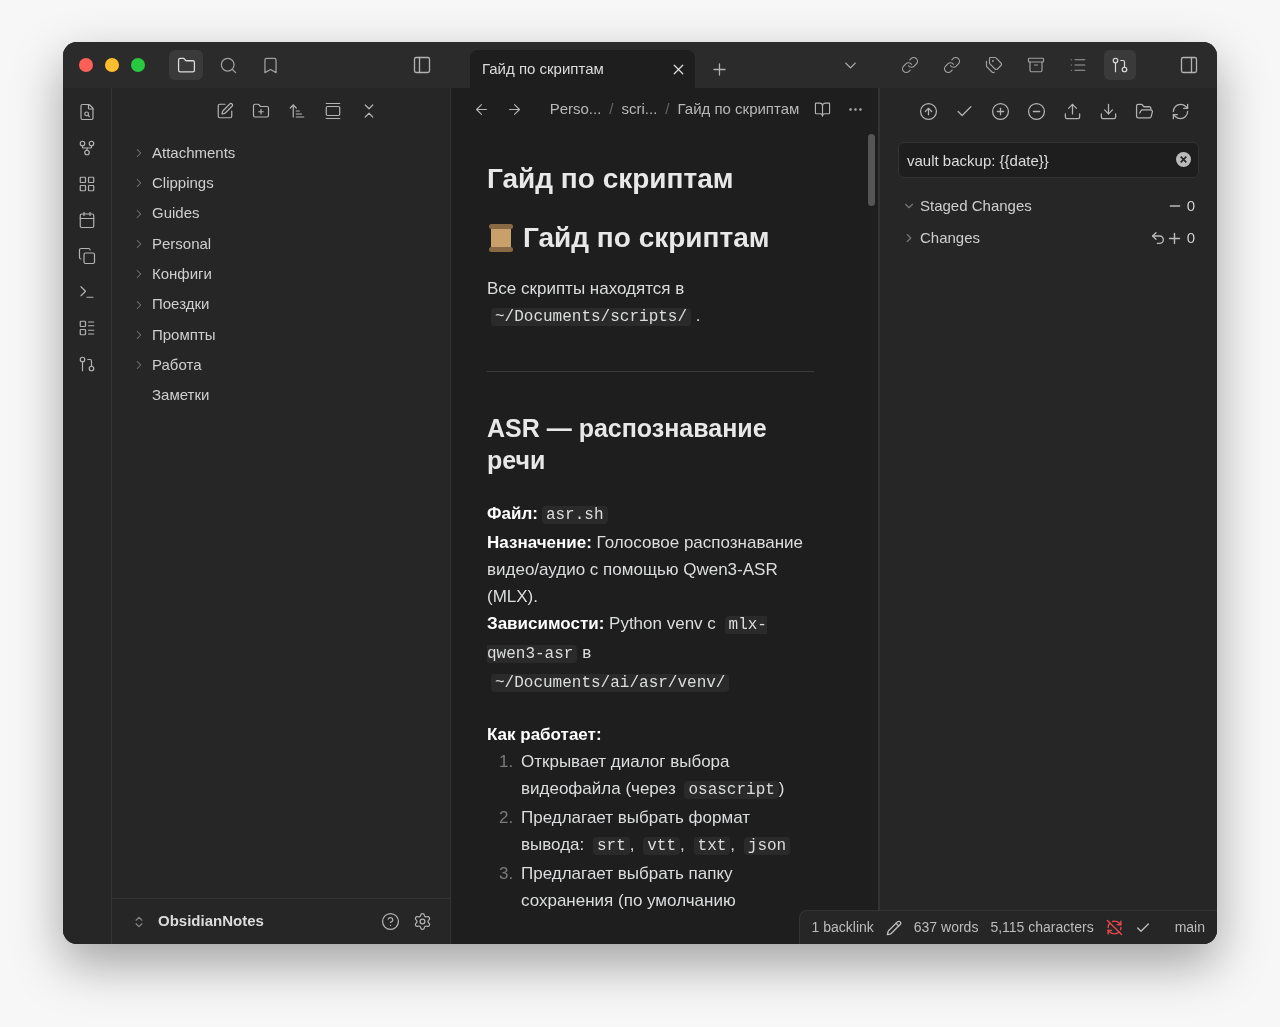  What do you see at coordinates (543, 68) in the screenshot?
I see `tab-title: Гайд по скриптам` at bounding box center [543, 68].